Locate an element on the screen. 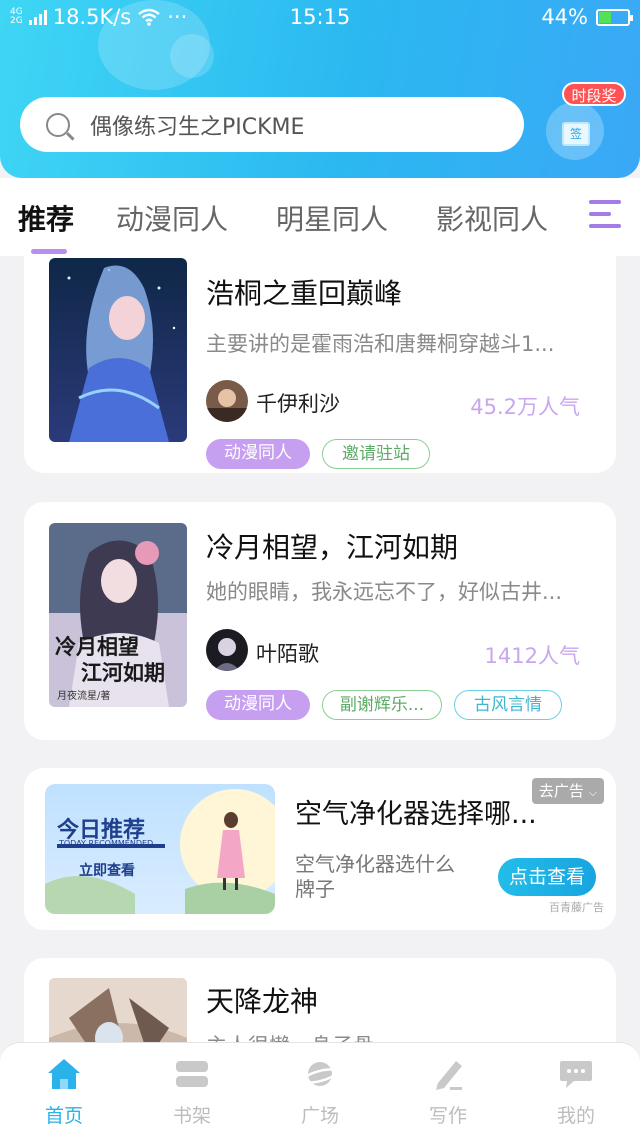  category-menu-icon is located at coordinates (605, 215).